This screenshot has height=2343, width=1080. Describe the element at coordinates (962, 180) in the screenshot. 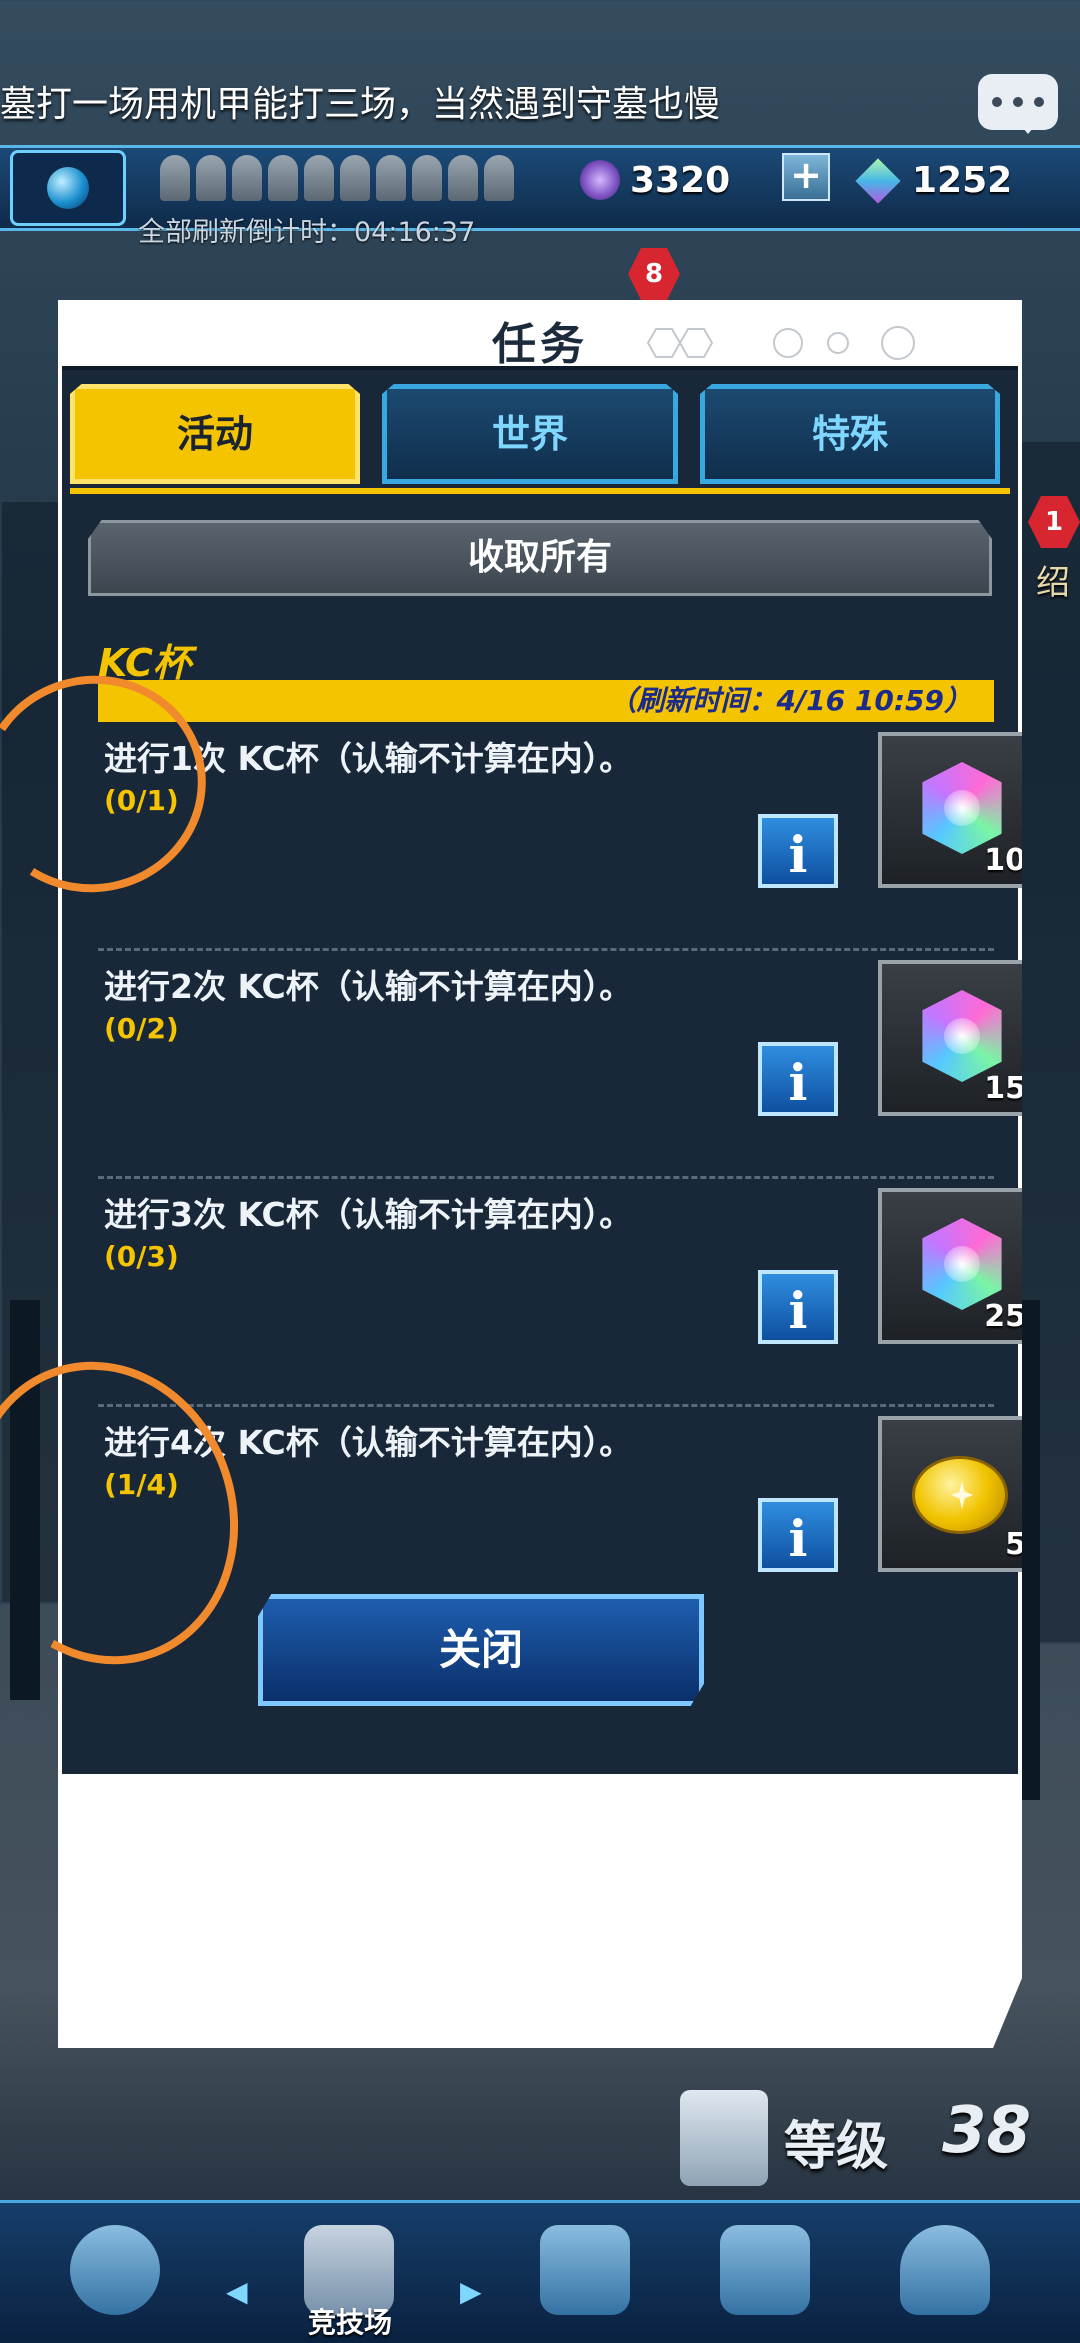

I see `crystal-currency-value: 1252` at that location.